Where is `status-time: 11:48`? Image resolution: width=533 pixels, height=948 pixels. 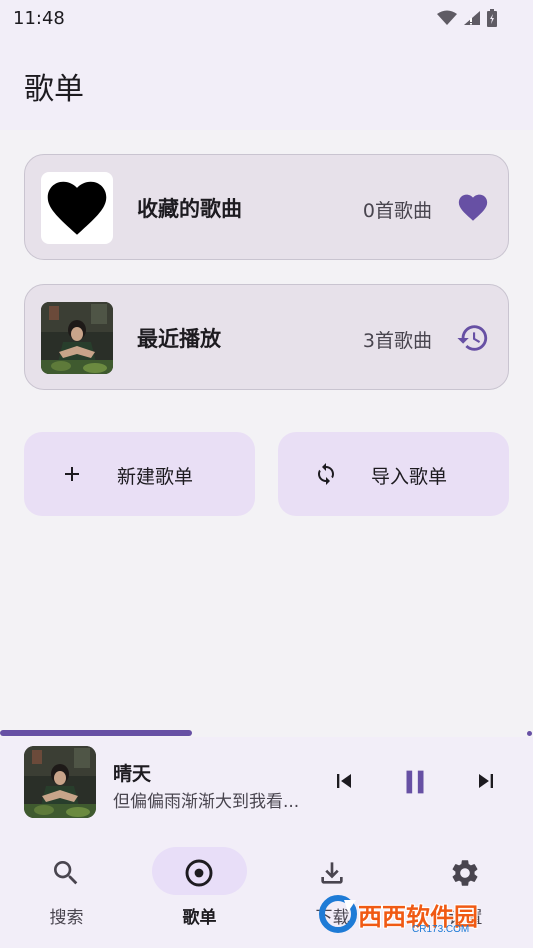 status-time: 11:48 is located at coordinates (39, 18).